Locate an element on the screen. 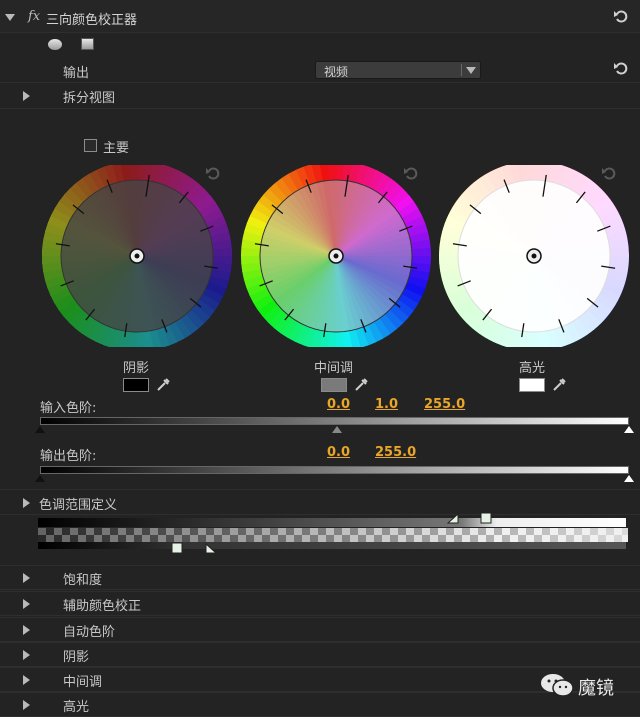 Image resolution: width=640 pixels, height=717 pixels. chevron-down-icon is located at coordinates (471, 70).